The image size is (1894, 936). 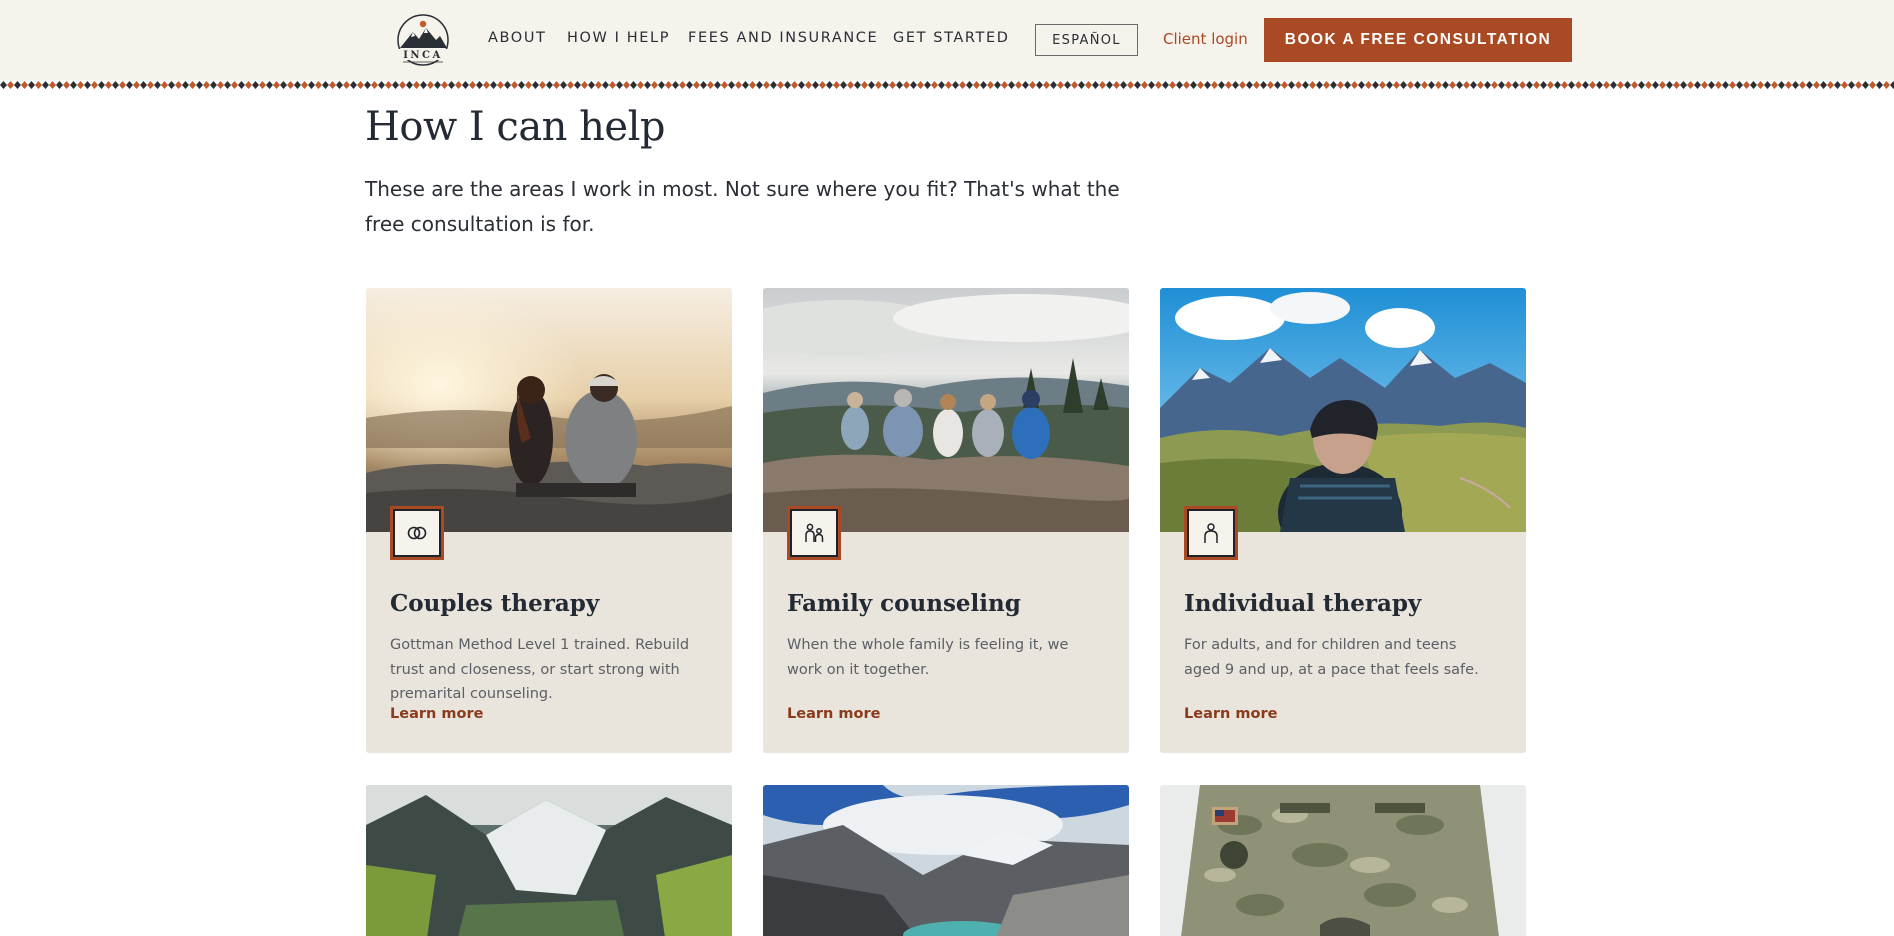 I want to click on nav-fees-and-insurance: FEES AND INSURANCE, so click(x=783, y=38).